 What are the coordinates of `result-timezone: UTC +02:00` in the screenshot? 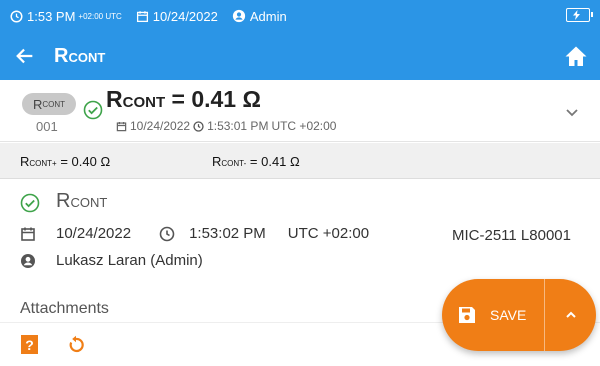 It's located at (304, 126).